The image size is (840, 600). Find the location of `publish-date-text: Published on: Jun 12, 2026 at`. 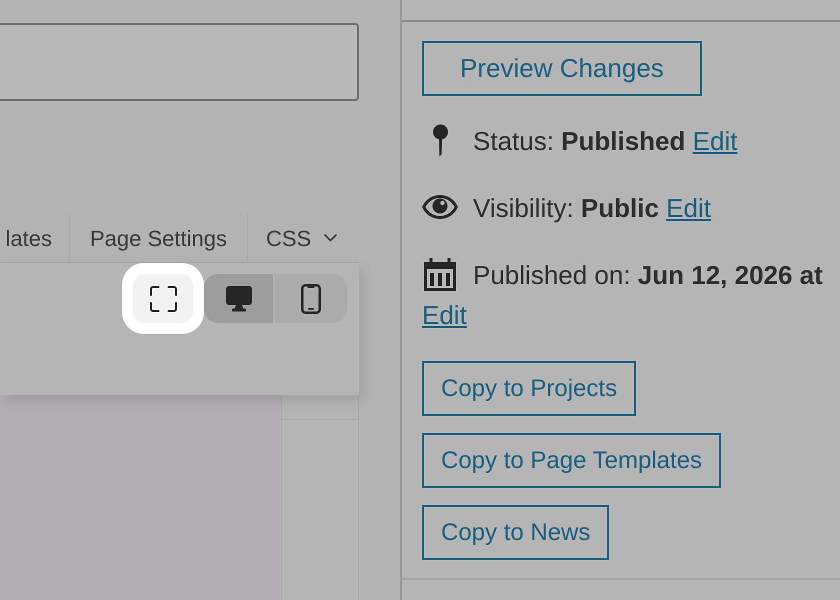

publish-date-text: Published on: Jun 12, 2026 at is located at coordinates (648, 275).